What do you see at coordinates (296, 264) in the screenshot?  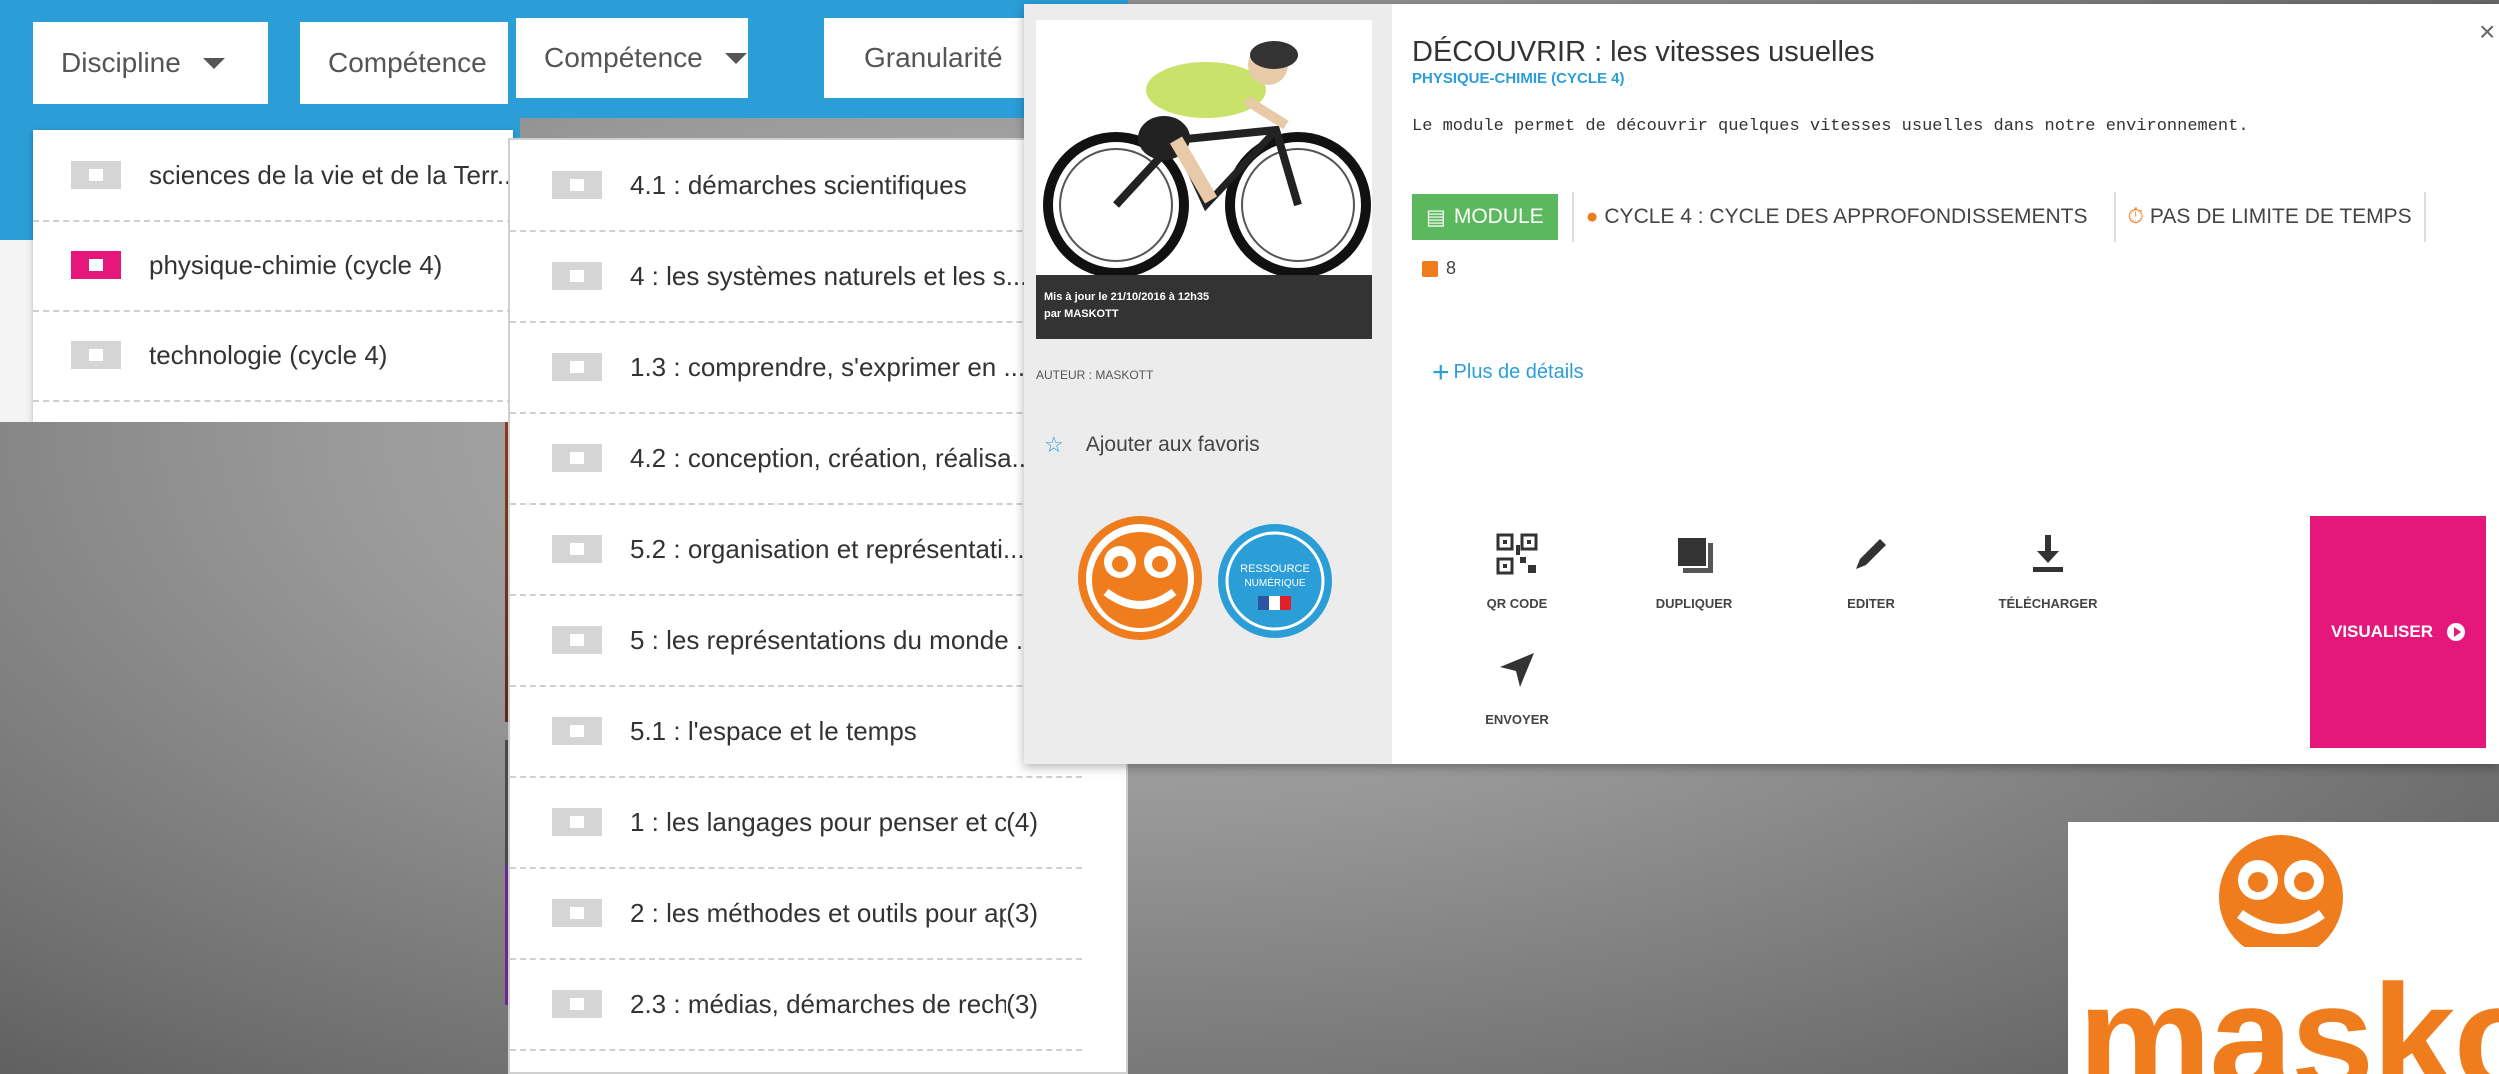 I see `discipline-option-label: physique-chimie (cycle 4)` at bounding box center [296, 264].